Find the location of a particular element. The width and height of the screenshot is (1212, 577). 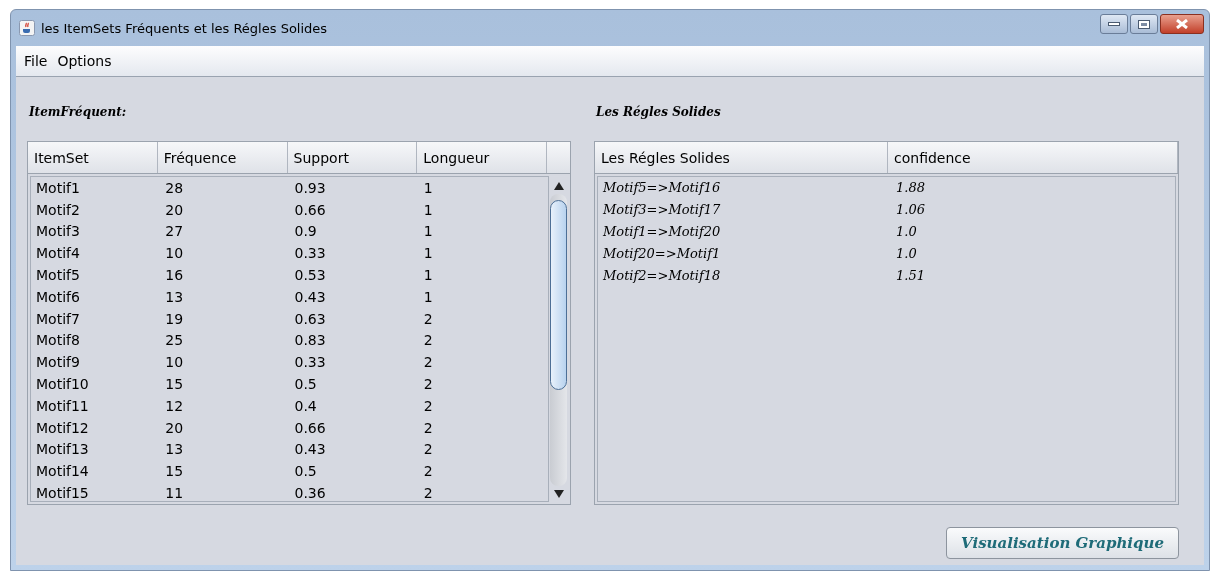

maximize-button is located at coordinates (1144, 24).